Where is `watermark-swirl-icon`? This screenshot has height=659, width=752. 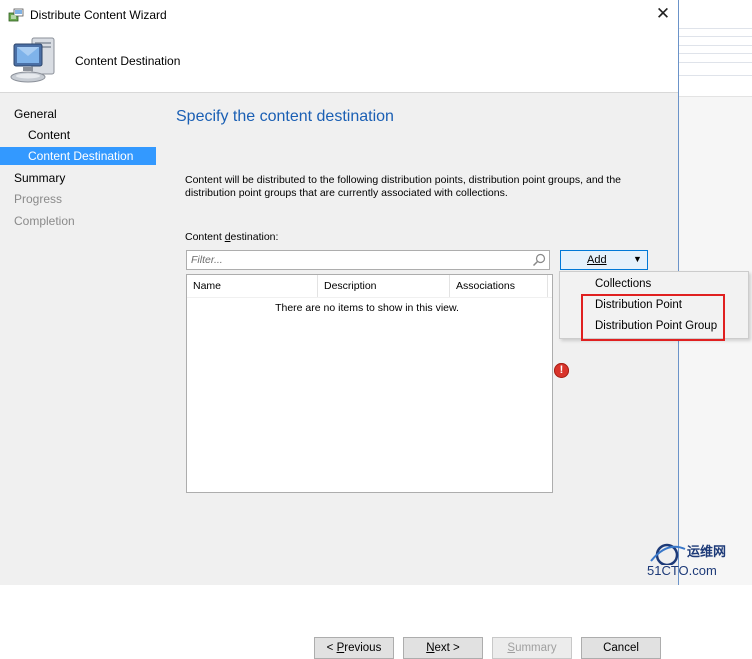 watermark-swirl-icon is located at coordinates (668, 554).